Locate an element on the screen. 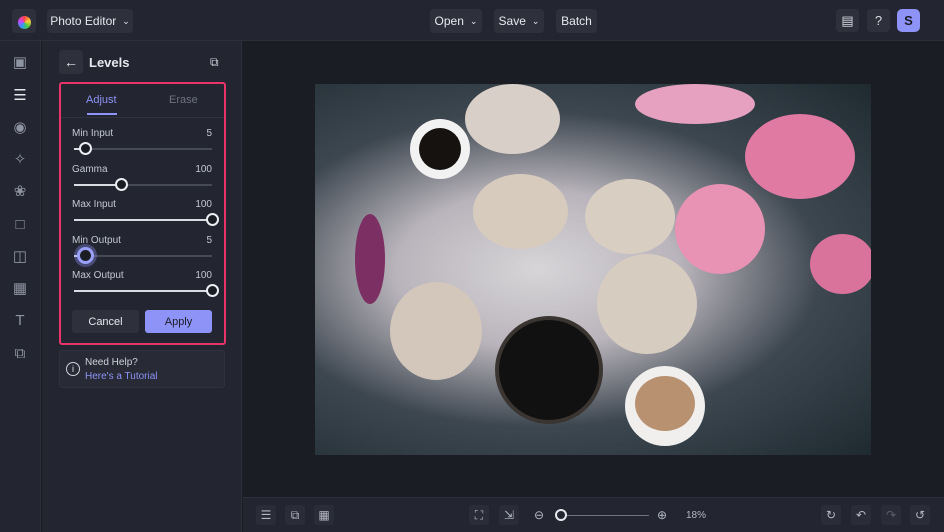 The width and height of the screenshot is (944, 532). top-bar: Photo Editor ⌄ Open ⌄ Save ⌄ Batch ▤ ? S is located at coordinates (472, 20).